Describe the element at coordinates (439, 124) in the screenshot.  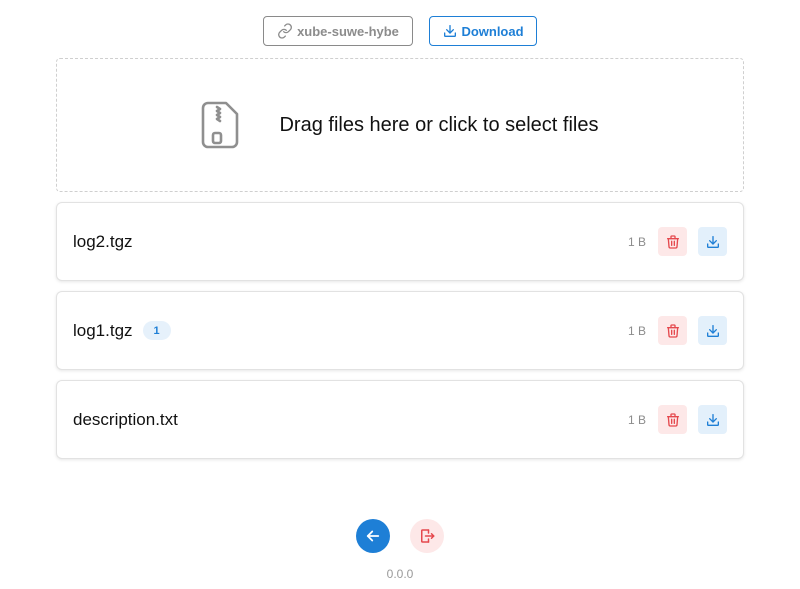
I see `dropzone-text: Drag files here or click to select files` at that location.